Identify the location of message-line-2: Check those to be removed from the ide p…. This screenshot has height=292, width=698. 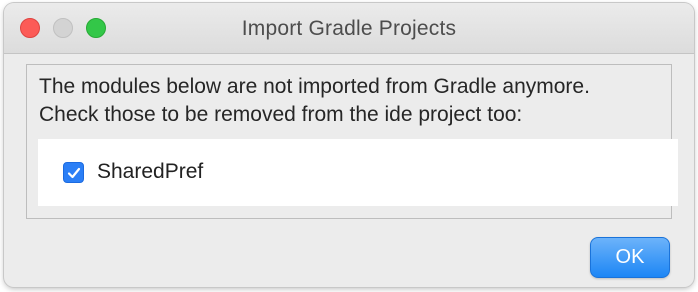
(281, 114).